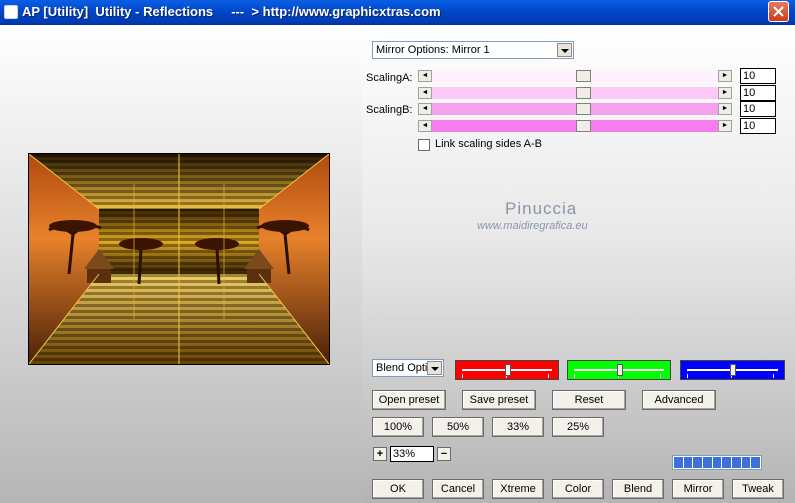 This screenshot has width=795, height=503. Describe the element at coordinates (389, 78) in the screenshot. I see `scaling-a-label: ScalingA:` at that location.